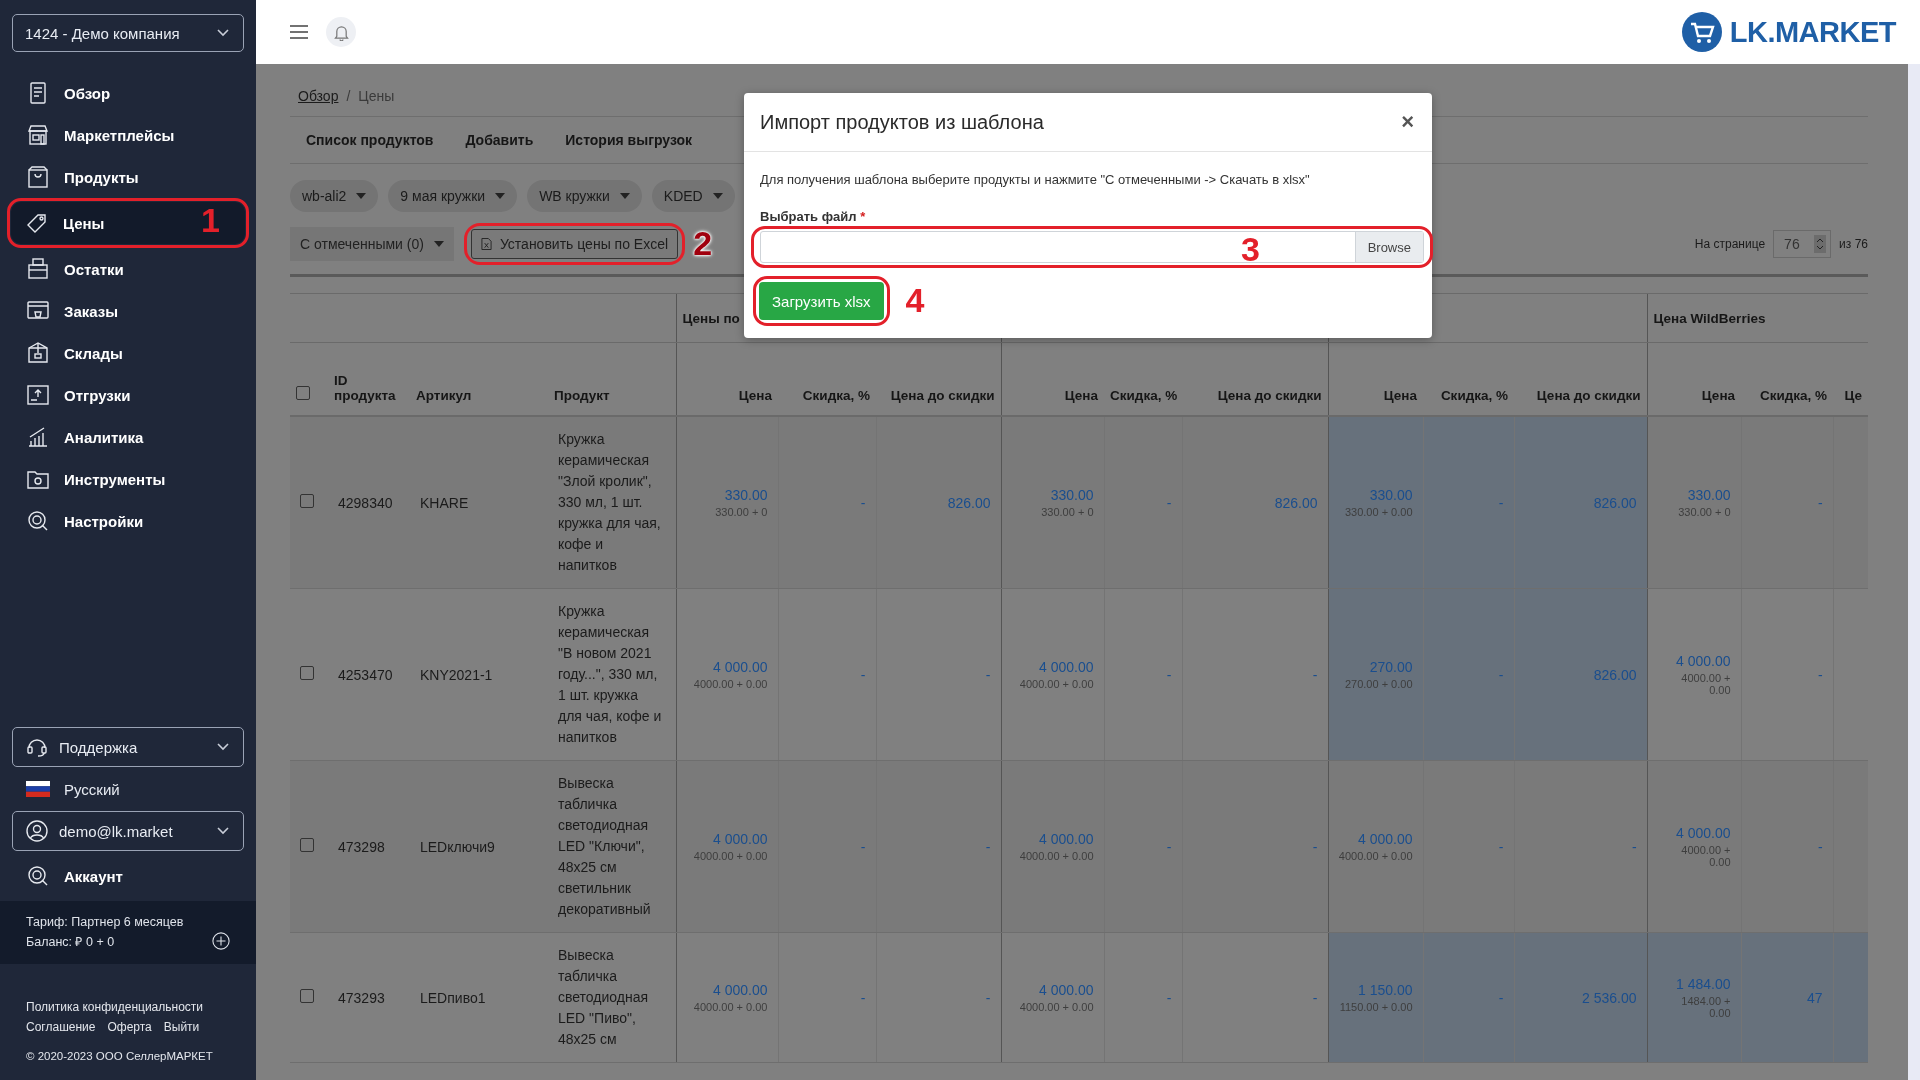 This screenshot has height=1080, width=1920. I want to click on footer-link: Оферта, so click(129, 1027).